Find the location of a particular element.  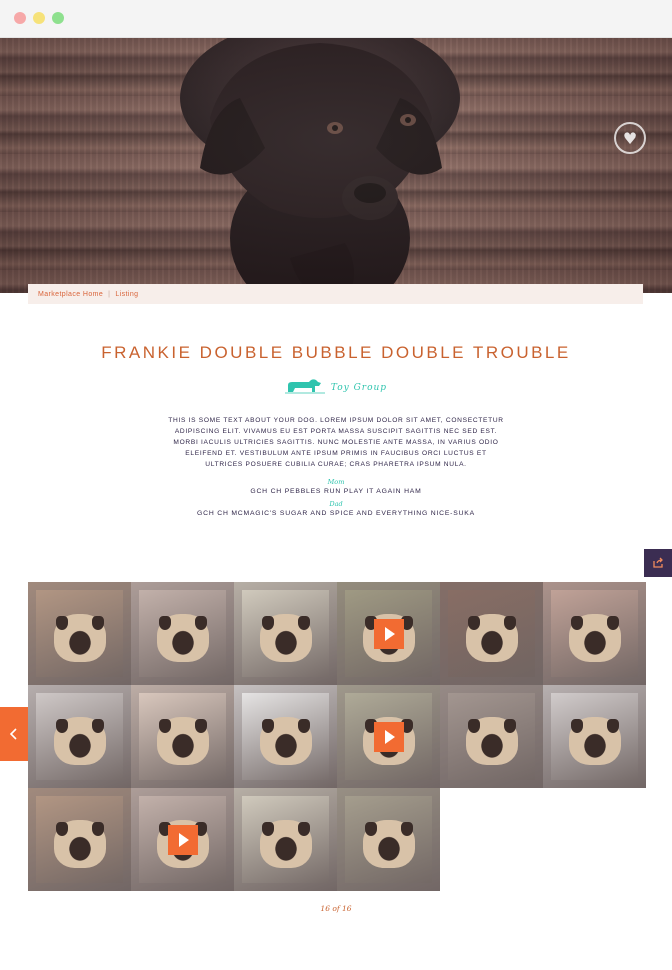

share-button is located at coordinates (658, 563).